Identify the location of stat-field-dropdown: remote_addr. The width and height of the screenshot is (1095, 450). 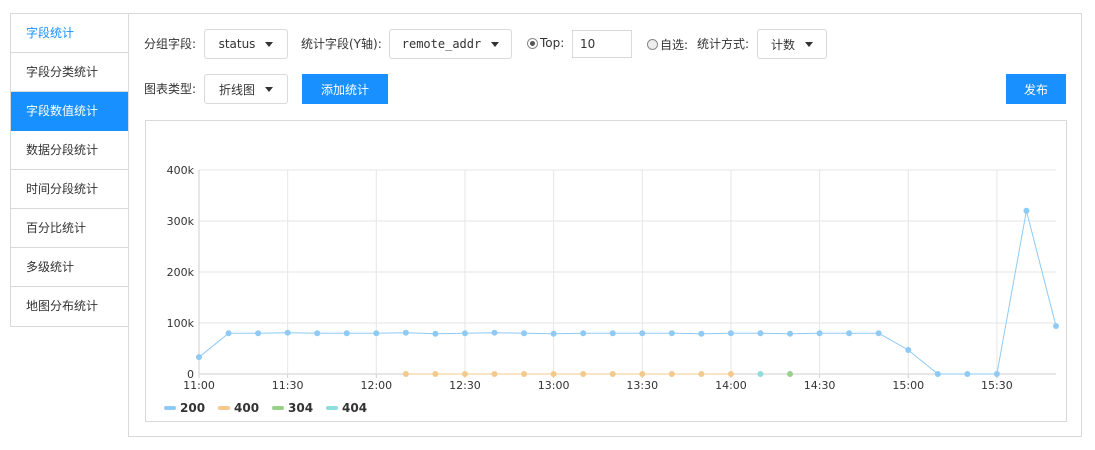
(450, 44).